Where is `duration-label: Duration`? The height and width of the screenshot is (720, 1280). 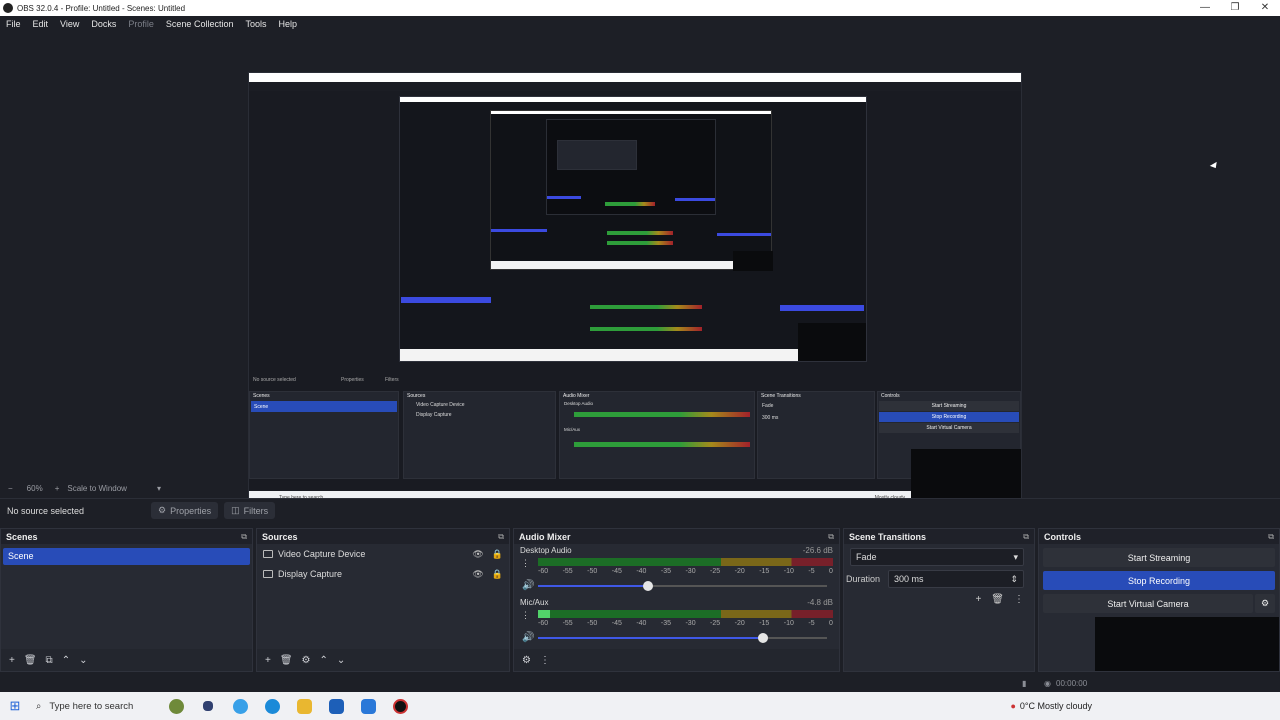
duration-label: Duration is located at coordinates (863, 579).